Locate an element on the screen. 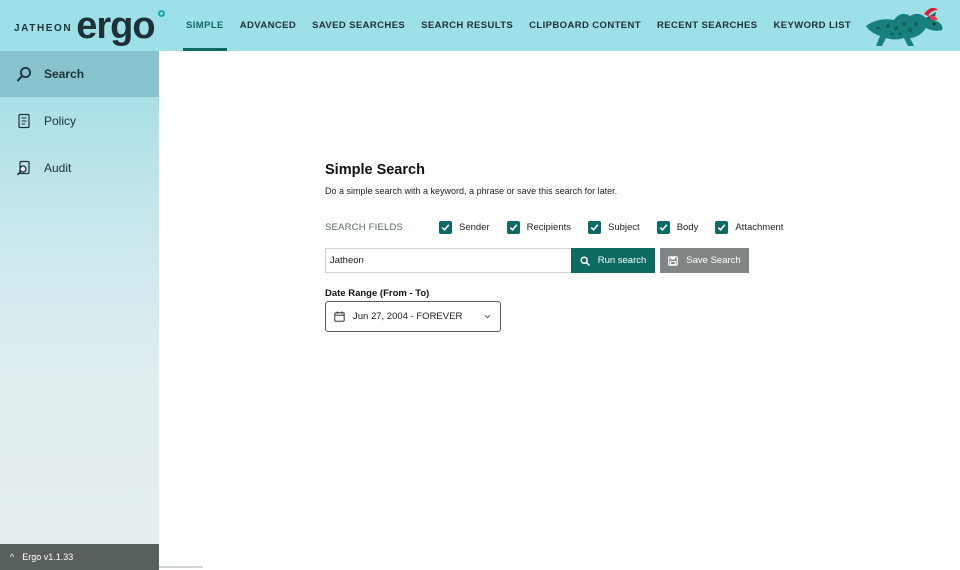 This screenshot has width=960, height=570. tab-label: KEYWORD LIST is located at coordinates (812, 25).